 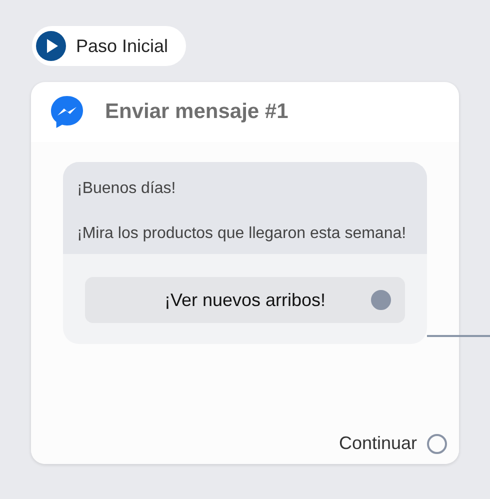 What do you see at coordinates (196, 112) in the screenshot?
I see `card-title: Enviar mensaje #1` at bounding box center [196, 112].